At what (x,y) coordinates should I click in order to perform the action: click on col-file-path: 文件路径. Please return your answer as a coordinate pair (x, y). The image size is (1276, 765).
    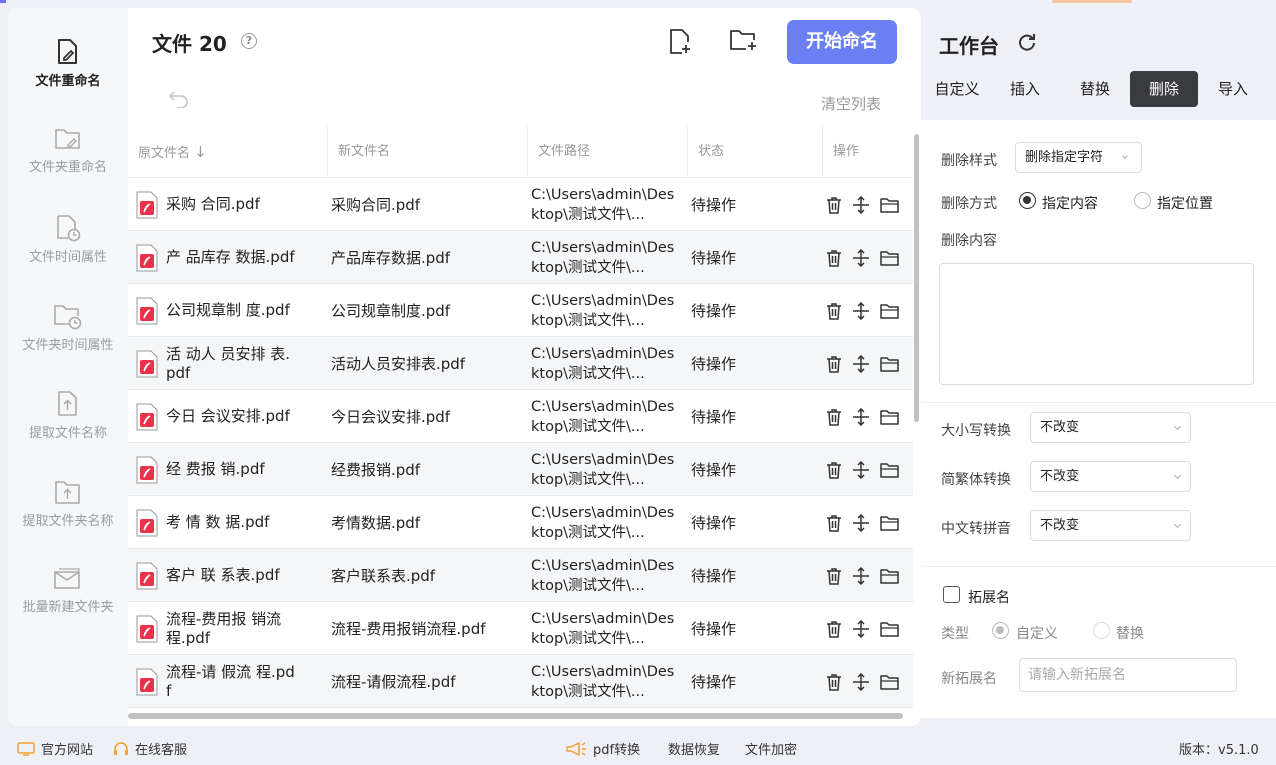
    Looking at the image, I should click on (608, 152).